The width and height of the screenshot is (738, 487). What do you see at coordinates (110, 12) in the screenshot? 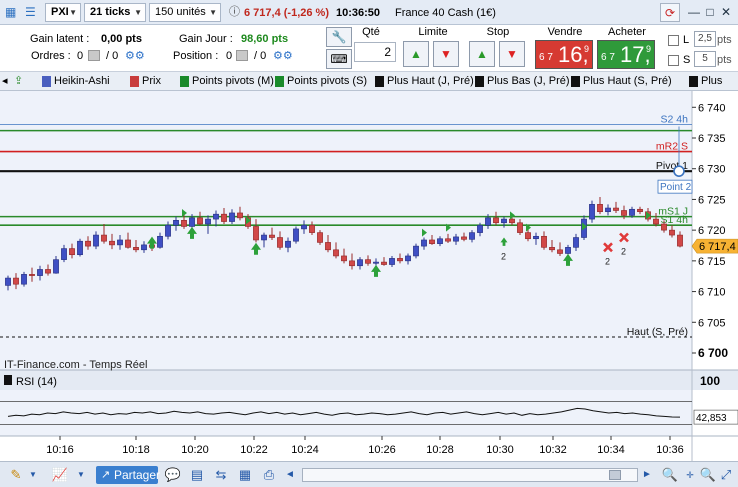
I see `interval-text: 21 ticks` at bounding box center [110, 12].